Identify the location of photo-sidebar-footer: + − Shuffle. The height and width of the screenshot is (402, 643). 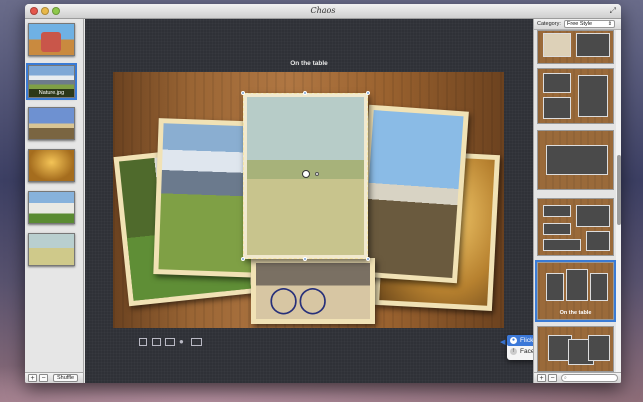
(54, 377).